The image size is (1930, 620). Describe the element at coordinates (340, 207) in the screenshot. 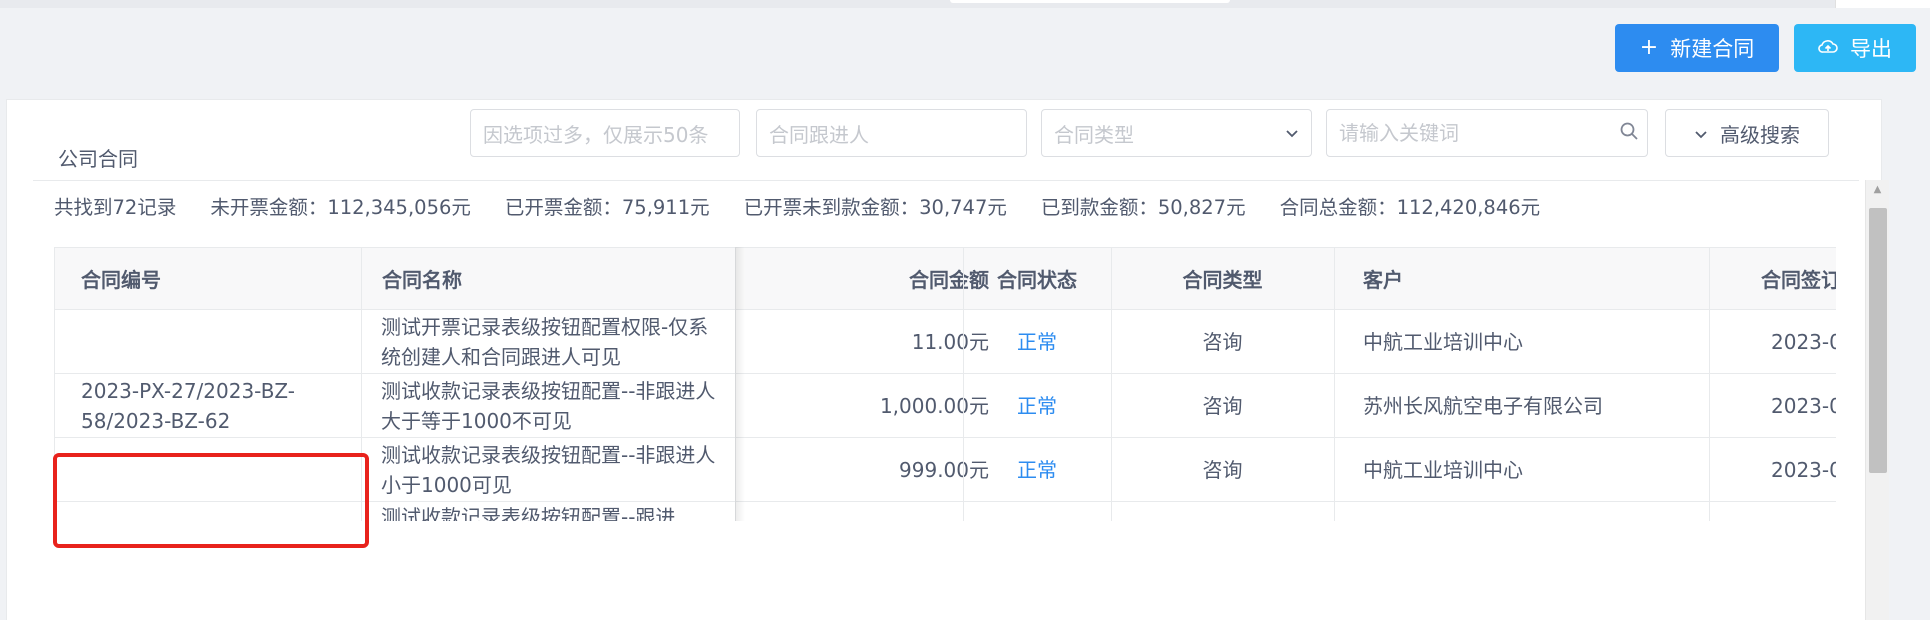

I see `summary-uninvoiced: 未开票金额：112,345,056元` at that location.